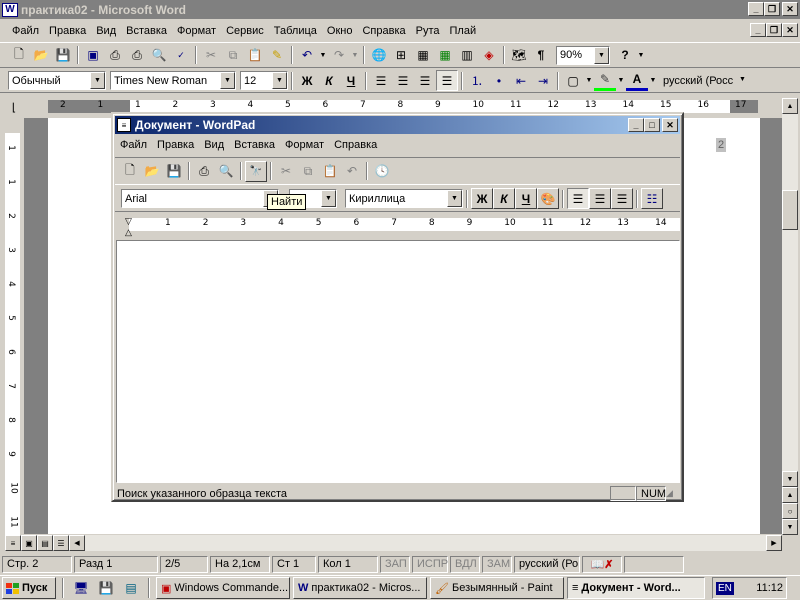 This screenshot has height=600, width=800. I want to click on print-layout-icon: ▤, so click(45, 543).